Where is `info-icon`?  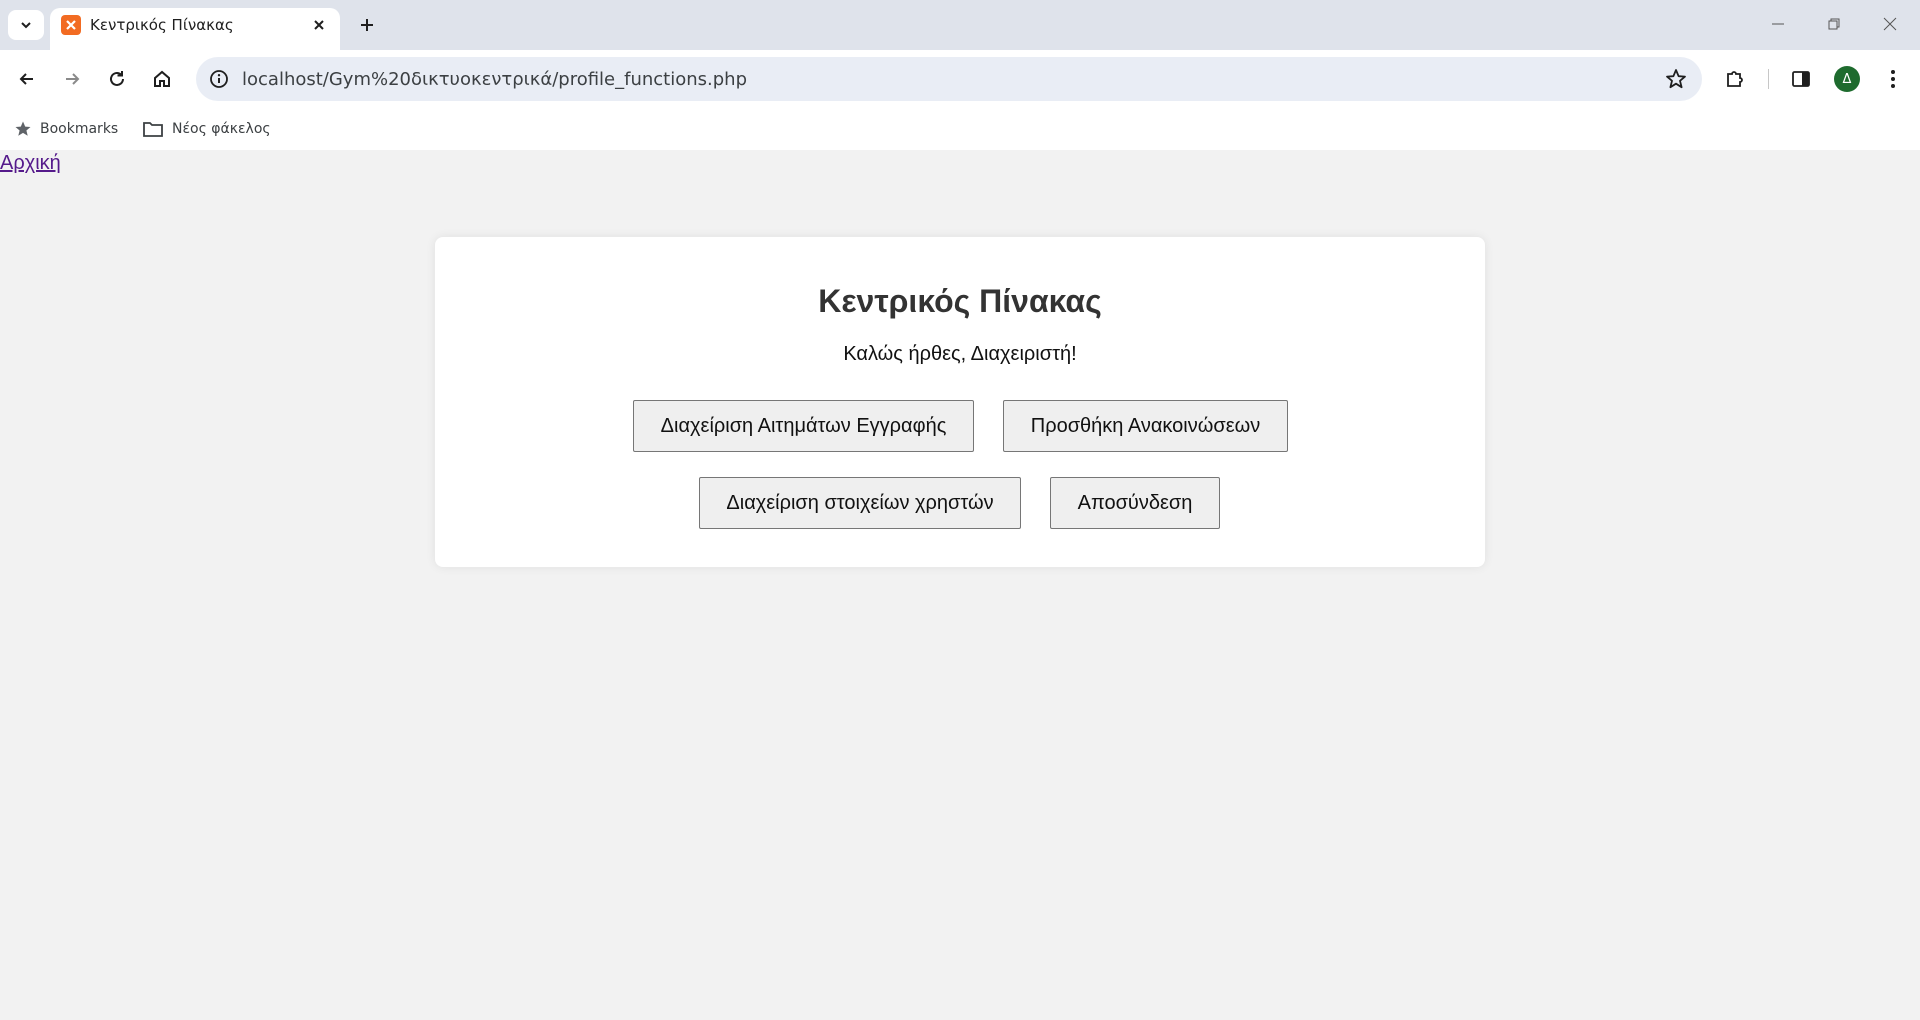 info-icon is located at coordinates (219, 79).